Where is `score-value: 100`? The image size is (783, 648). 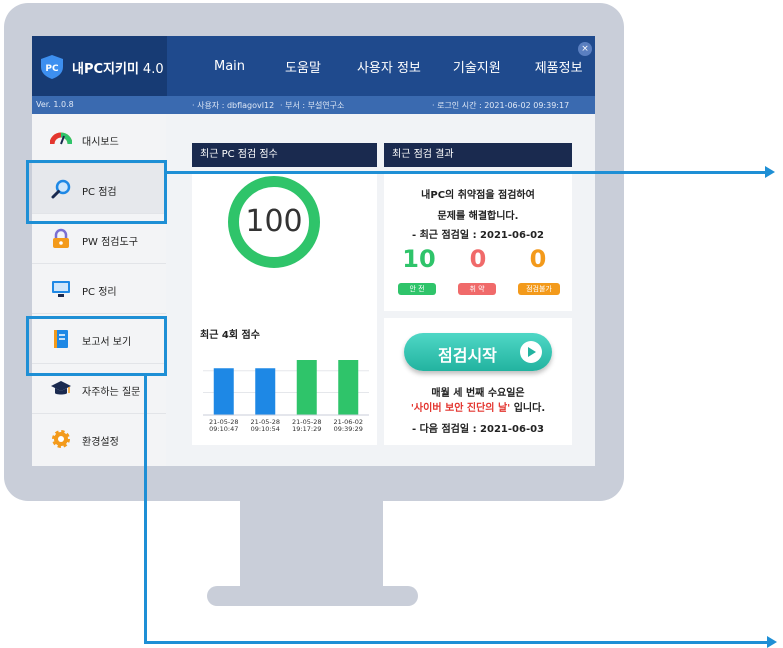
score-value: 100 is located at coordinates (274, 221).